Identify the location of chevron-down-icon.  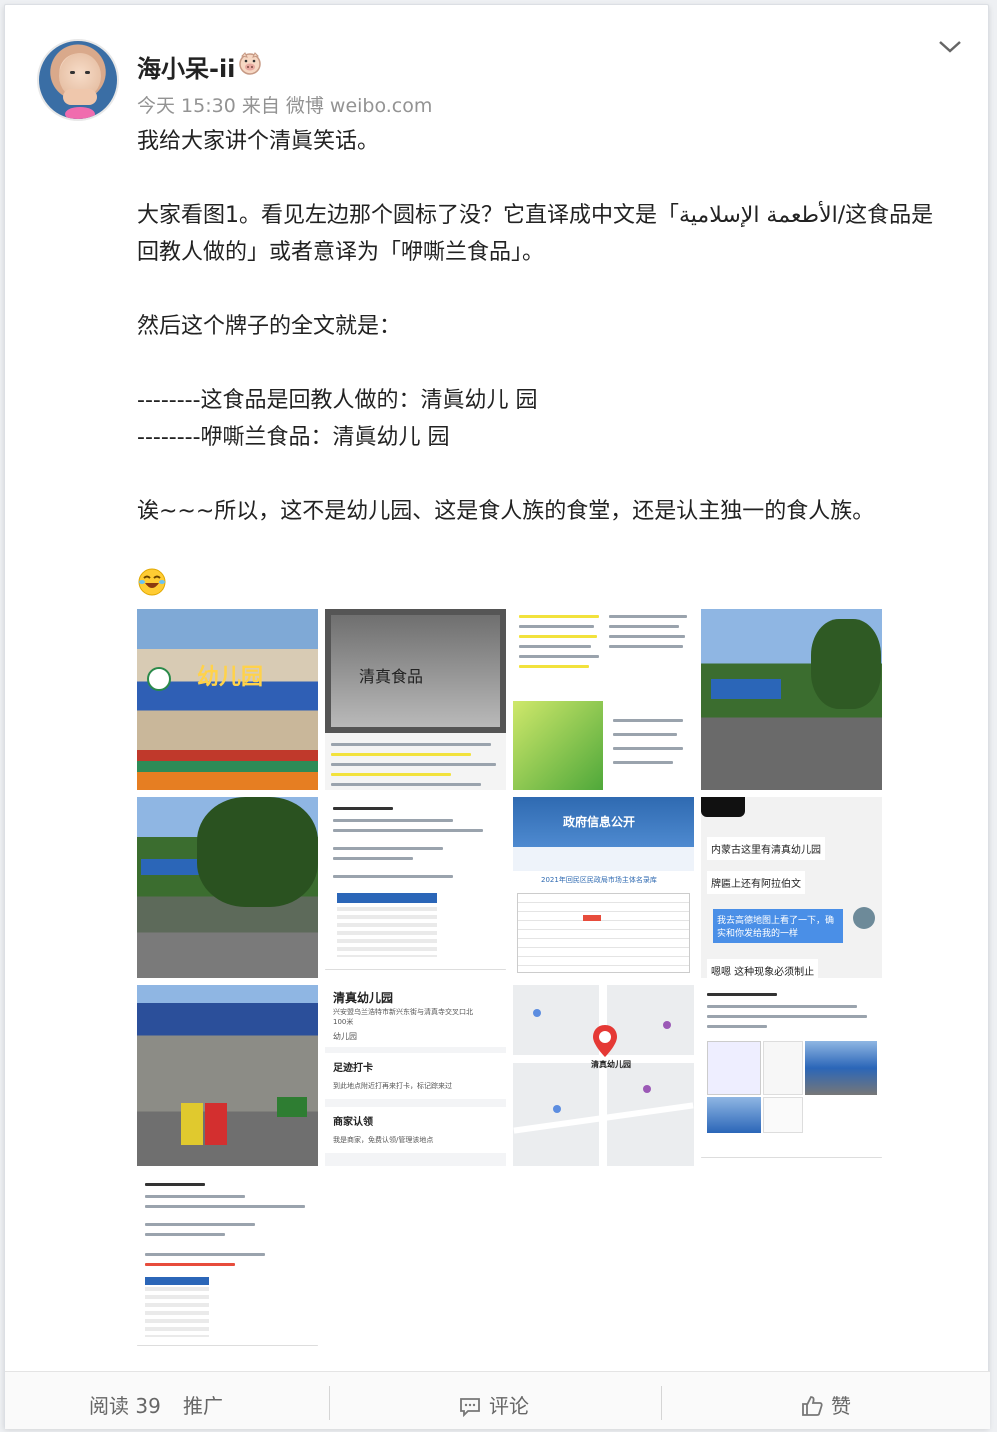
(950, 47).